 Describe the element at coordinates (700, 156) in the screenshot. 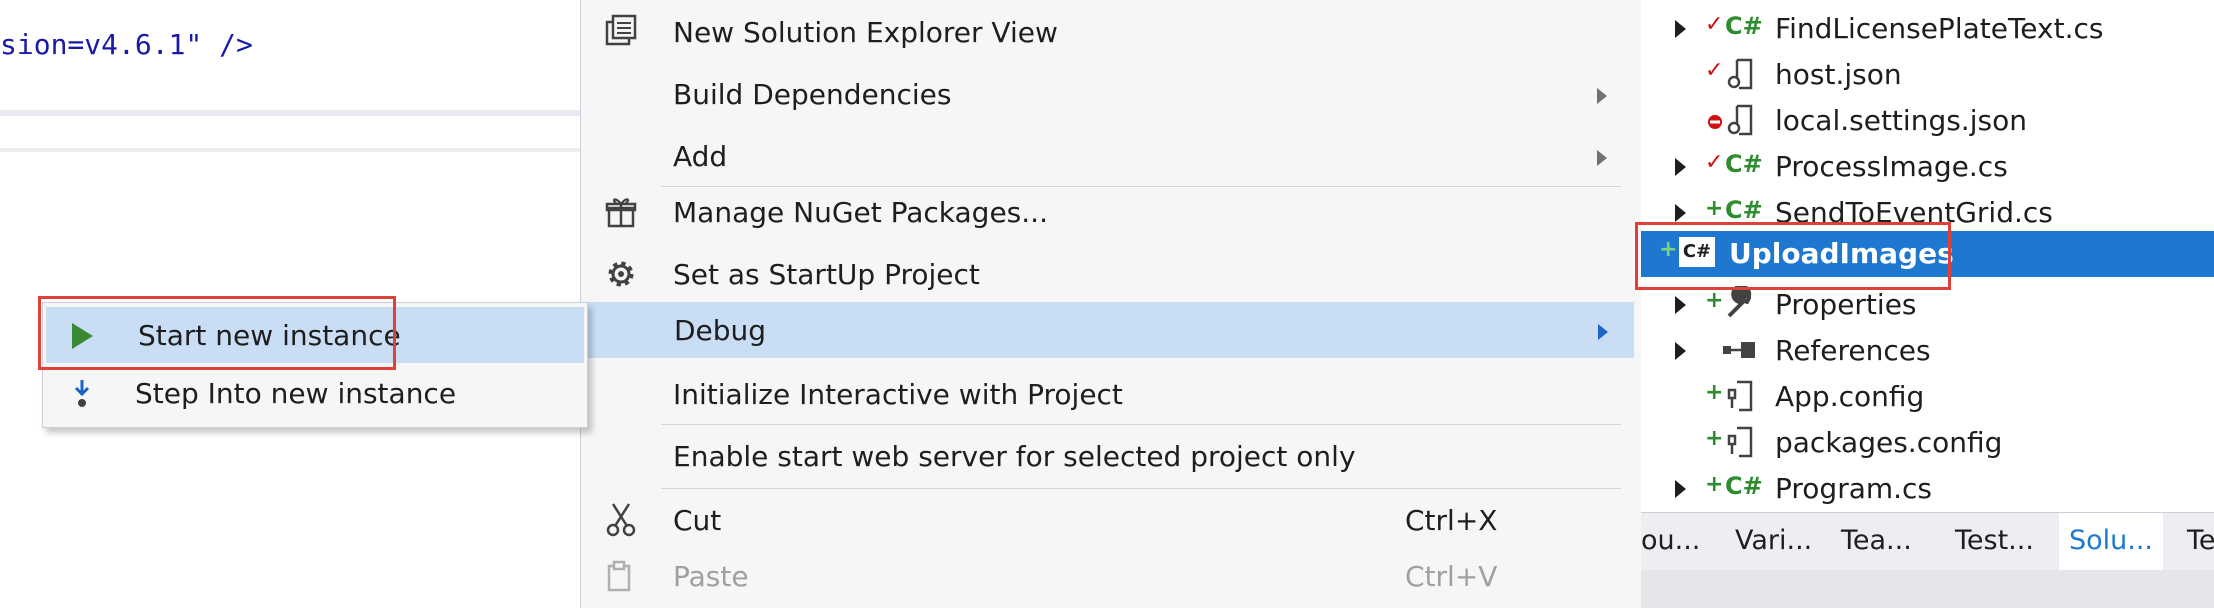

I see `menu-item-label: Add` at that location.